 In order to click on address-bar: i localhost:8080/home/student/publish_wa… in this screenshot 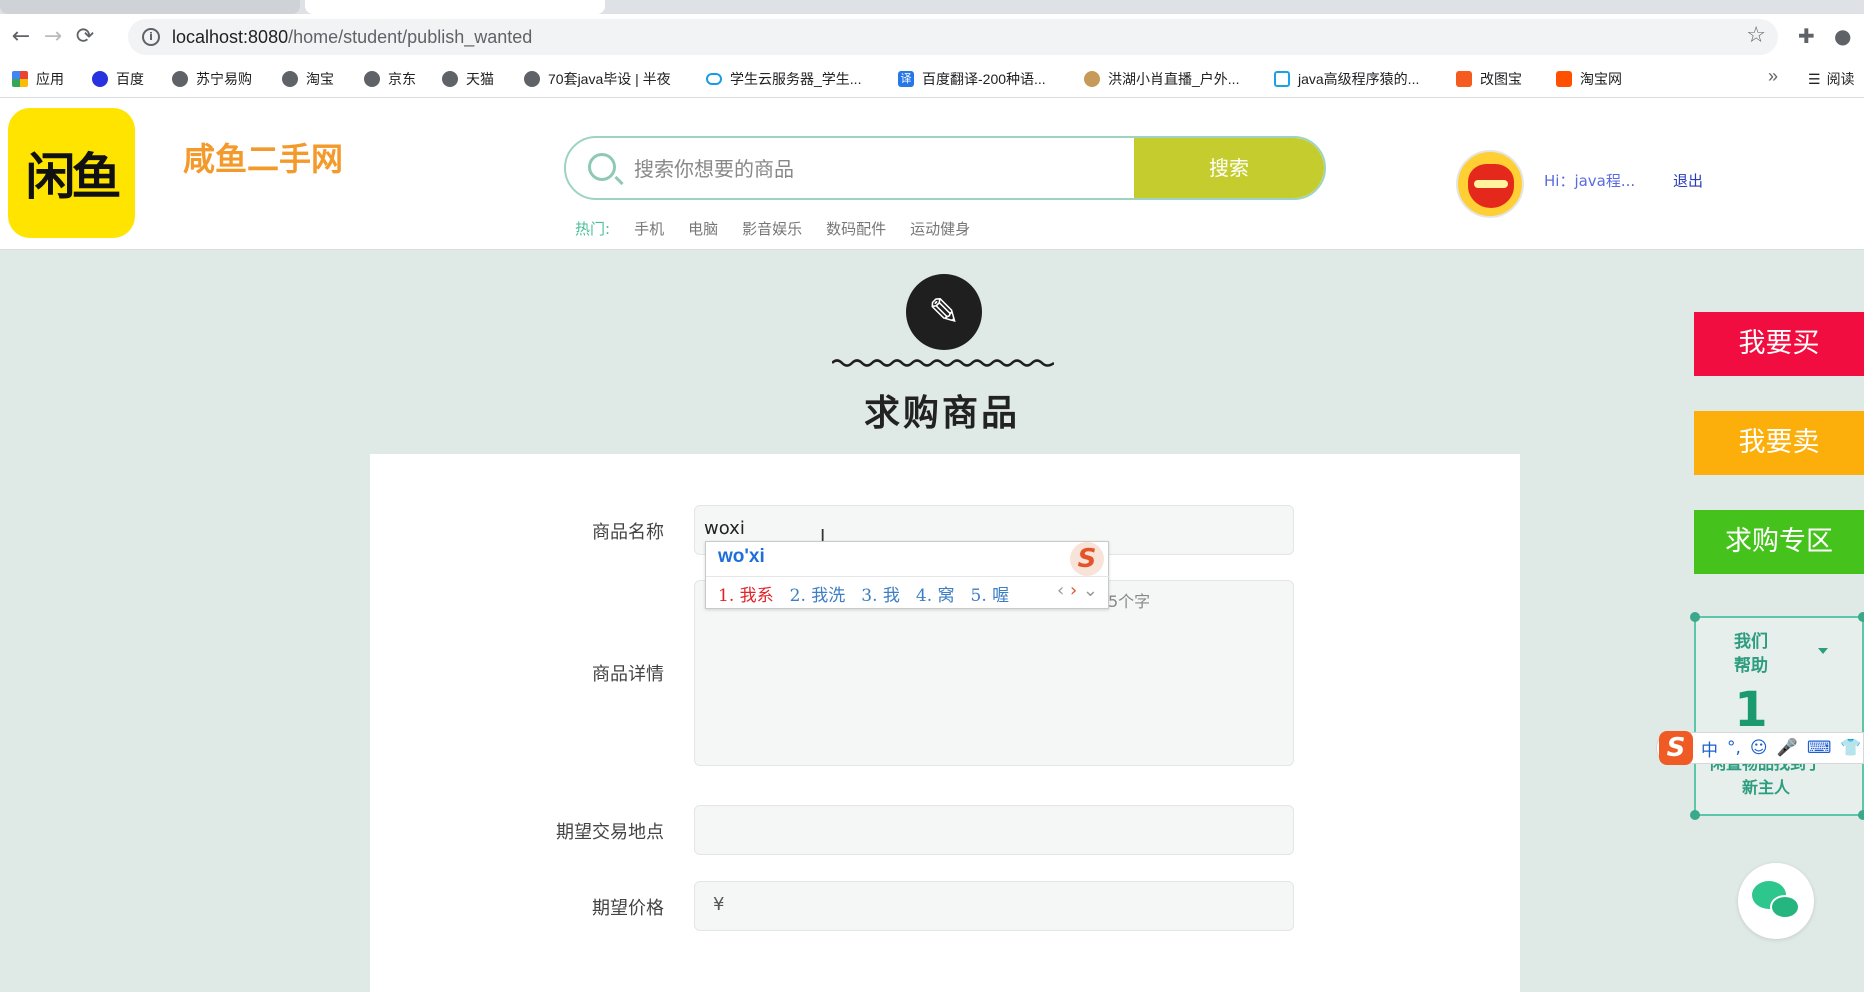, I will do `click(953, 37)`.